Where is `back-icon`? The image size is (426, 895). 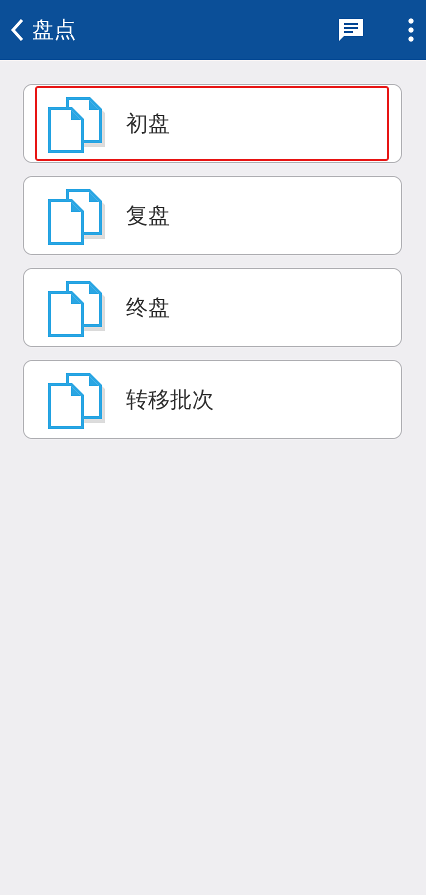
back-icon is located at coordinates (17, 30).